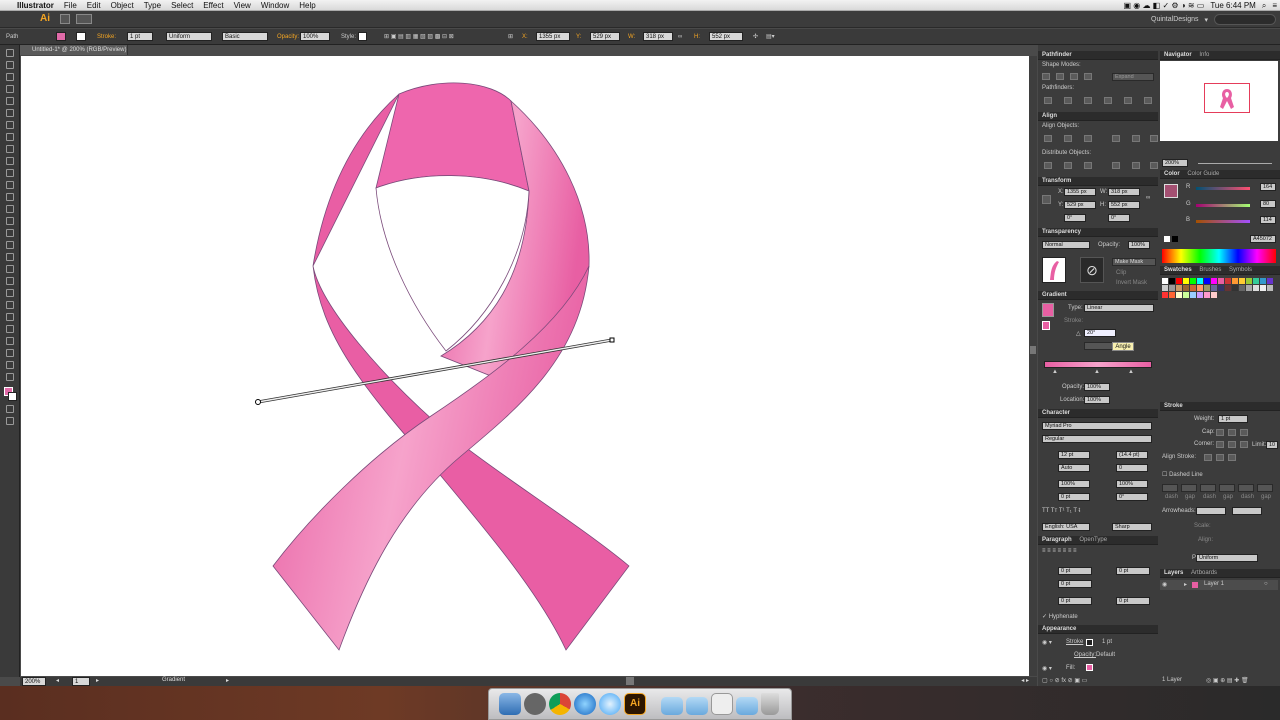 This screenshot has width=1280, height=720. I want to click on stroke-weight-field: 1 pt, so click(140, 36).